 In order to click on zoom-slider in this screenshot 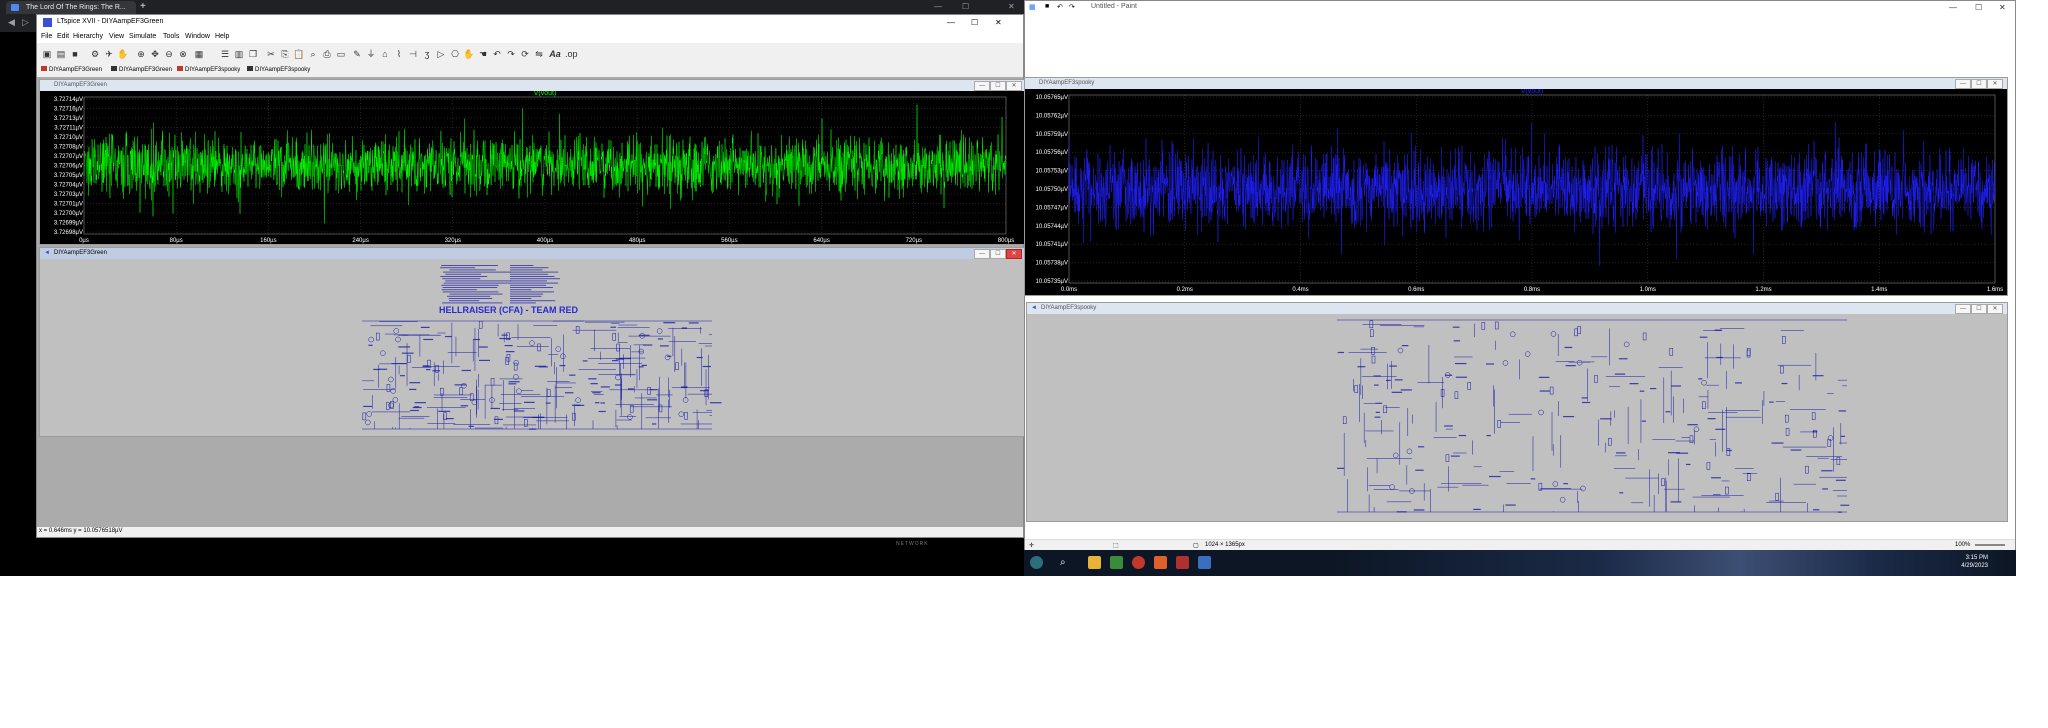, I will do `click(1990, 545)`.